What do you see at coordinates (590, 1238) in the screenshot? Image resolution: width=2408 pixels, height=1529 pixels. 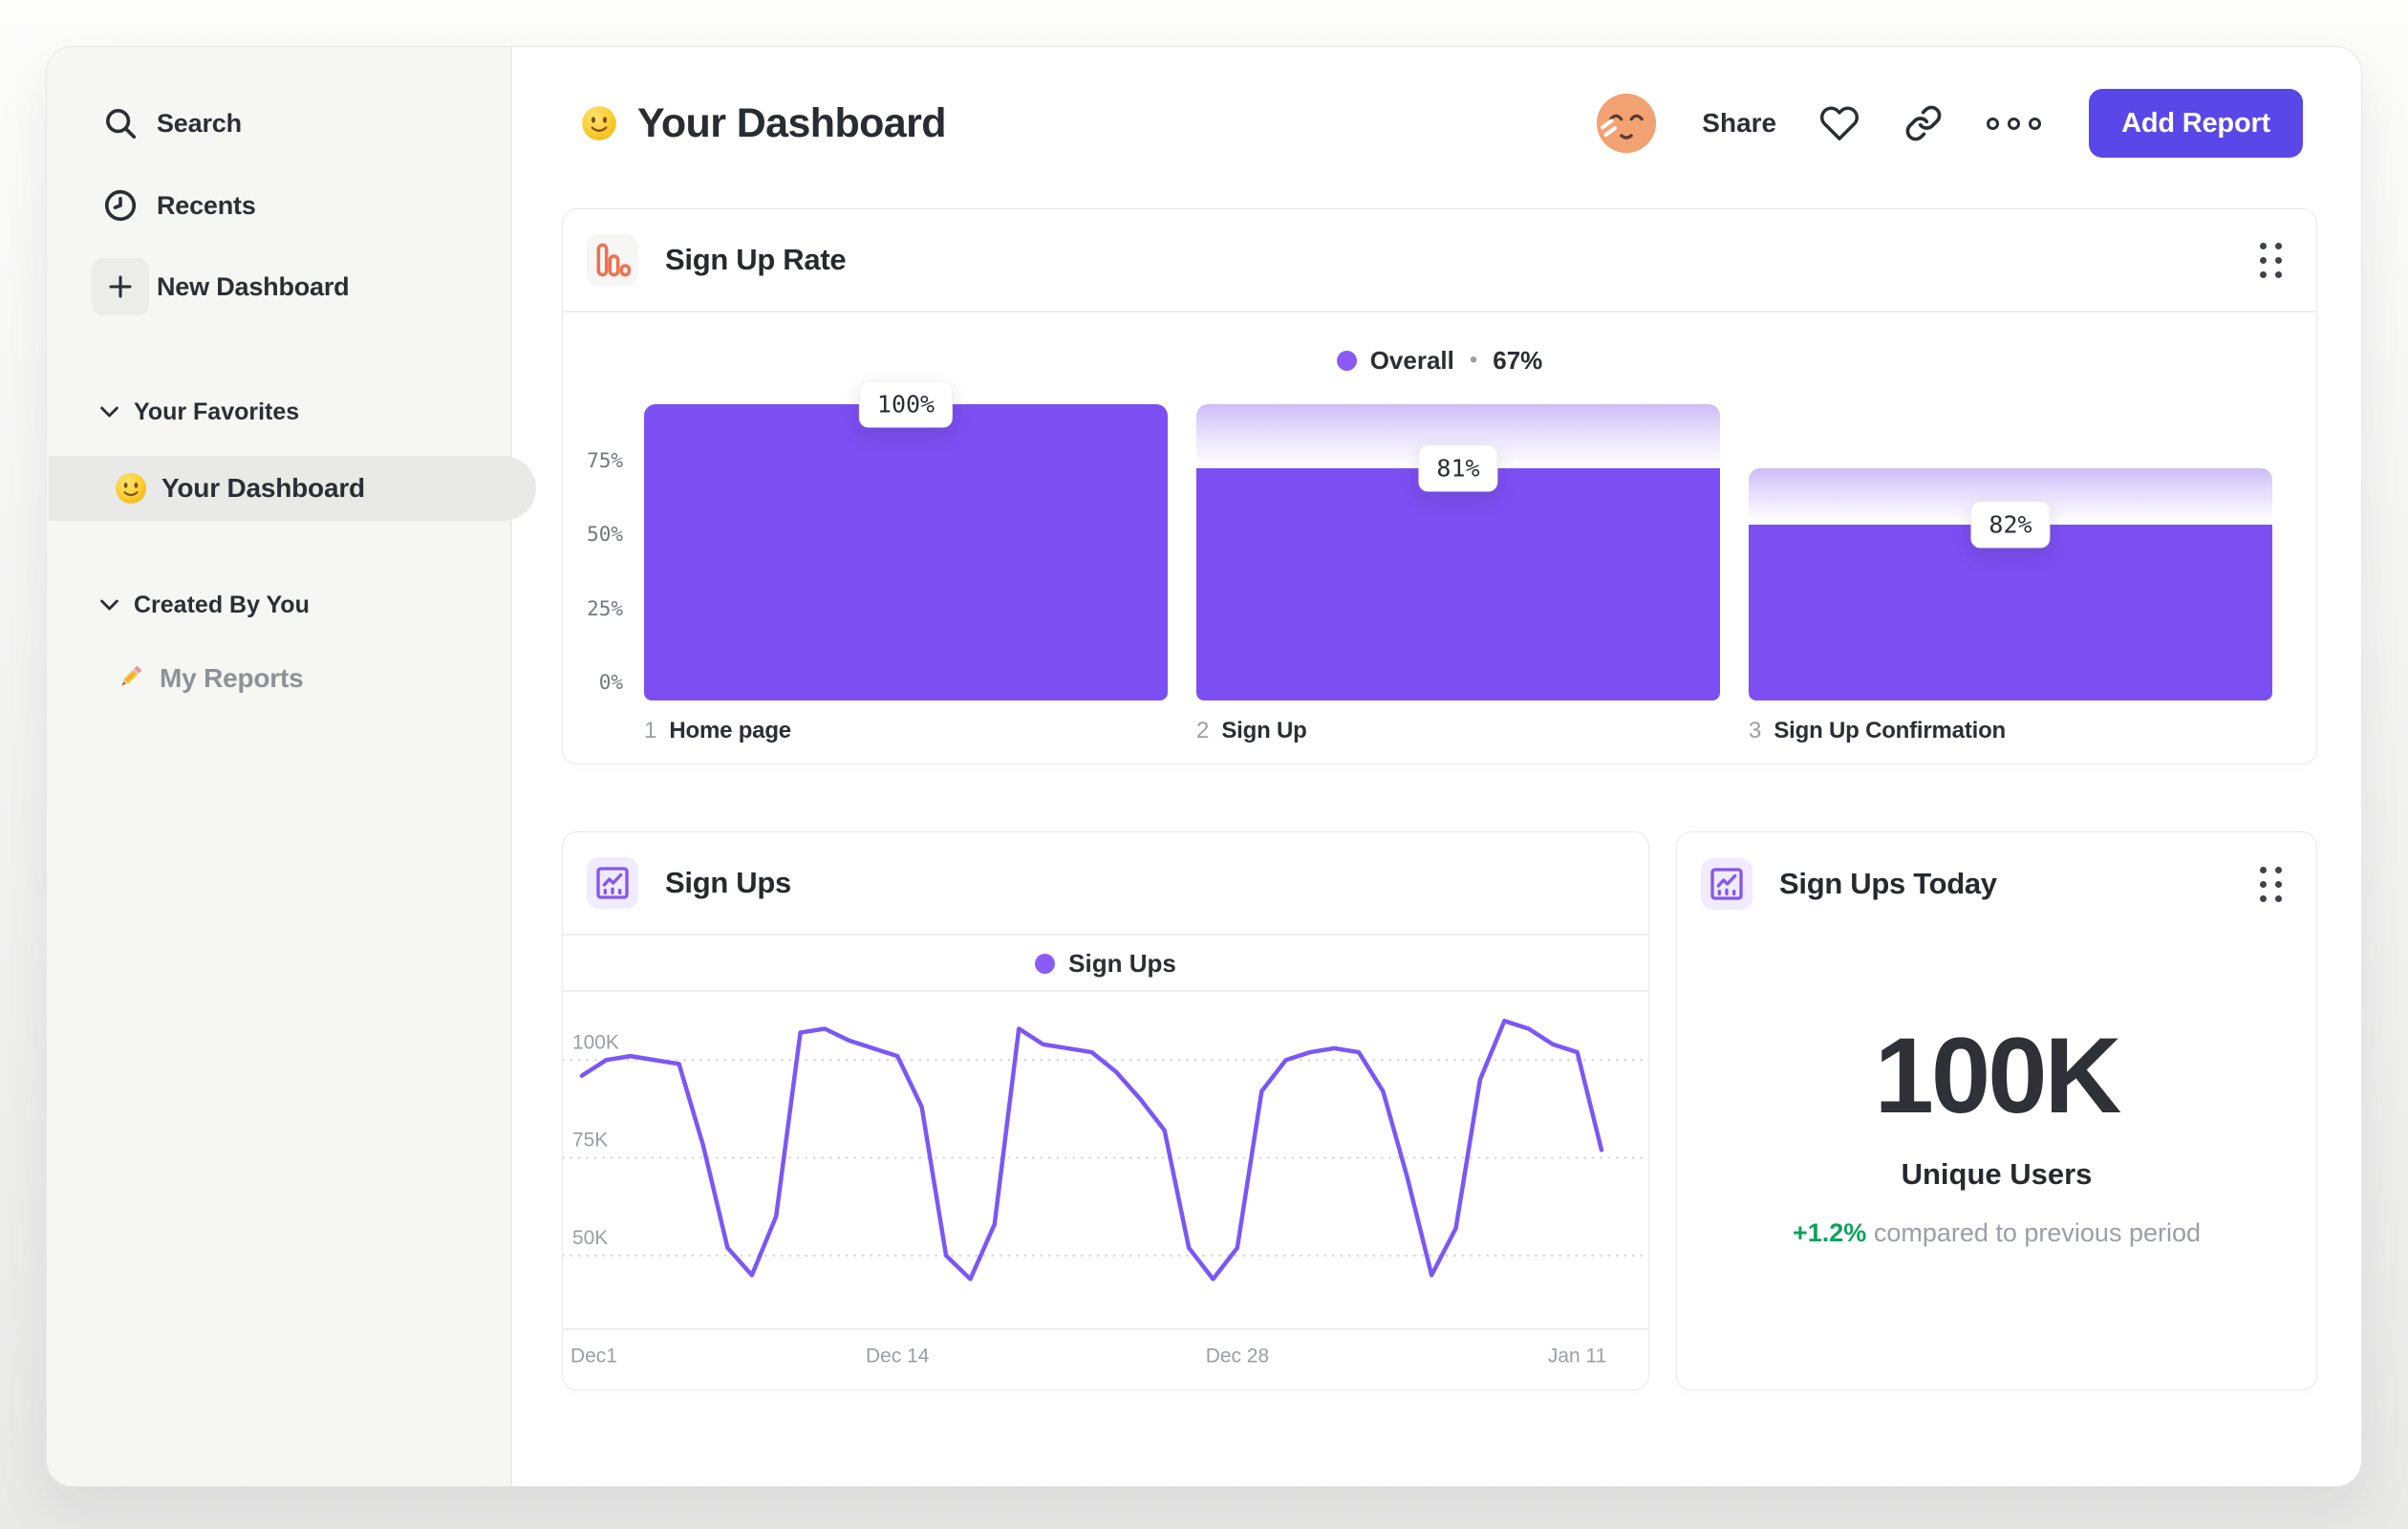 I see `y-axis-label: 50K` at bounding box center [590, 1238].